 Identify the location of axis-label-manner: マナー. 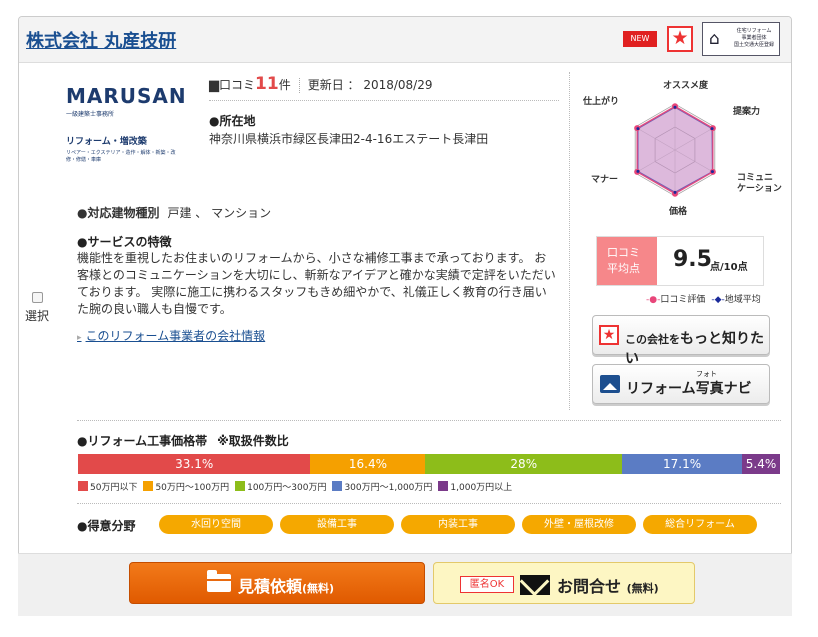
(604, 179).